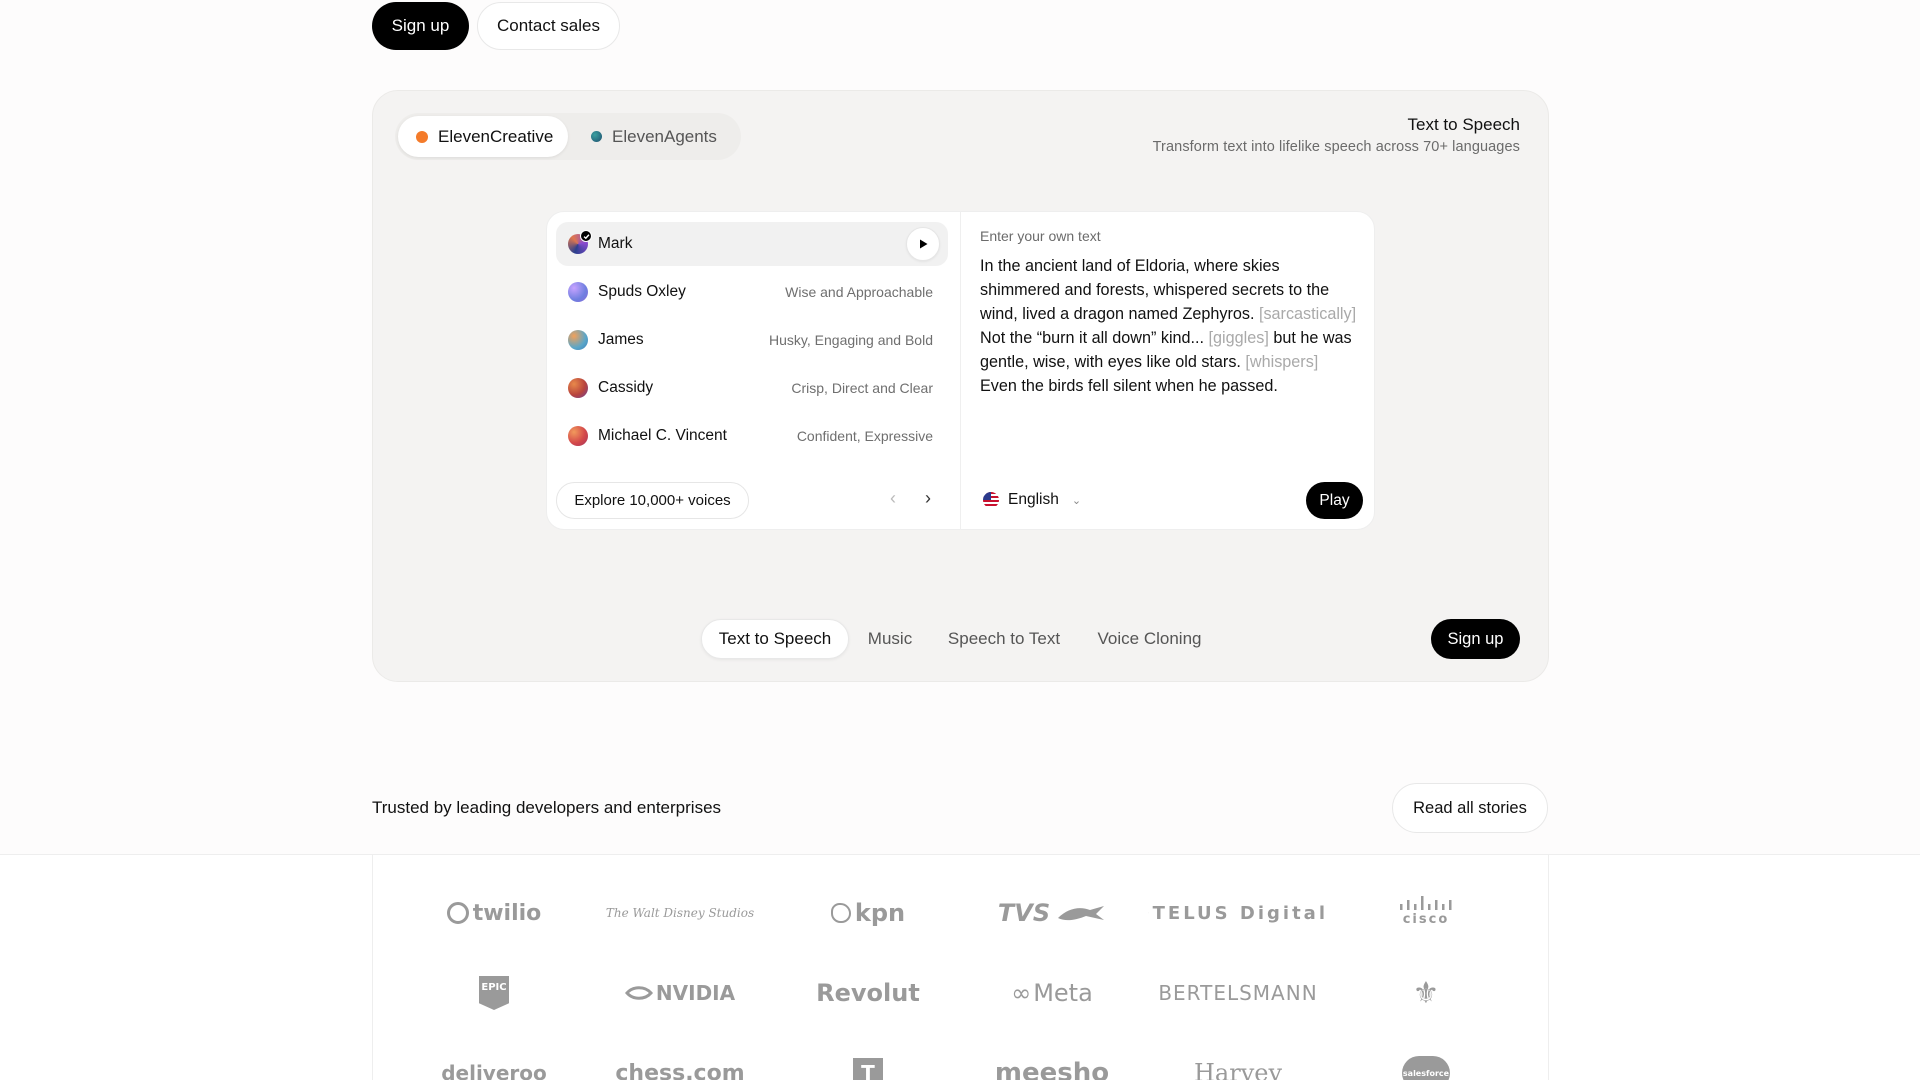 Image resolution: width=1920 pixels, height=1080 pixels. Describe the element at coordinates (457, 913) in the screenshot. I see `twilio-icon` at that location.